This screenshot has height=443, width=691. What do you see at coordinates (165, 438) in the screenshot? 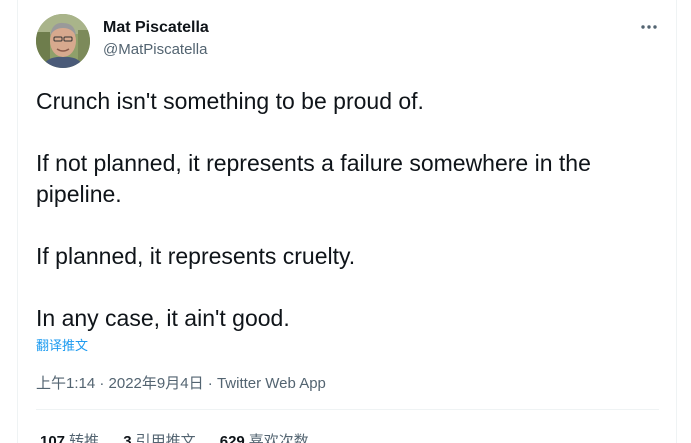
I see `quote-tweets-label: 引用推文` at bounding box center [165, 438].